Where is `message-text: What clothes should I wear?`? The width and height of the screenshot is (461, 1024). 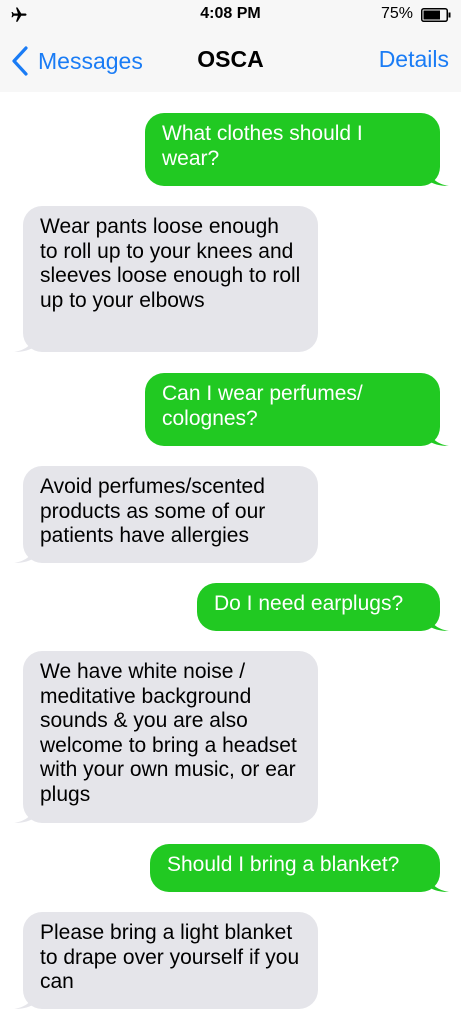 message-text: What clothes should I wear? is located at coordinates (262, 146).